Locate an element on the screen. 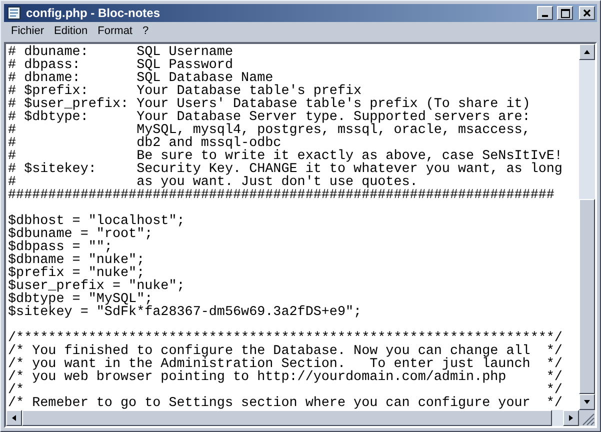  code-line: # $prefix: Your Database table's prefix is located at coordinates (185, 91).